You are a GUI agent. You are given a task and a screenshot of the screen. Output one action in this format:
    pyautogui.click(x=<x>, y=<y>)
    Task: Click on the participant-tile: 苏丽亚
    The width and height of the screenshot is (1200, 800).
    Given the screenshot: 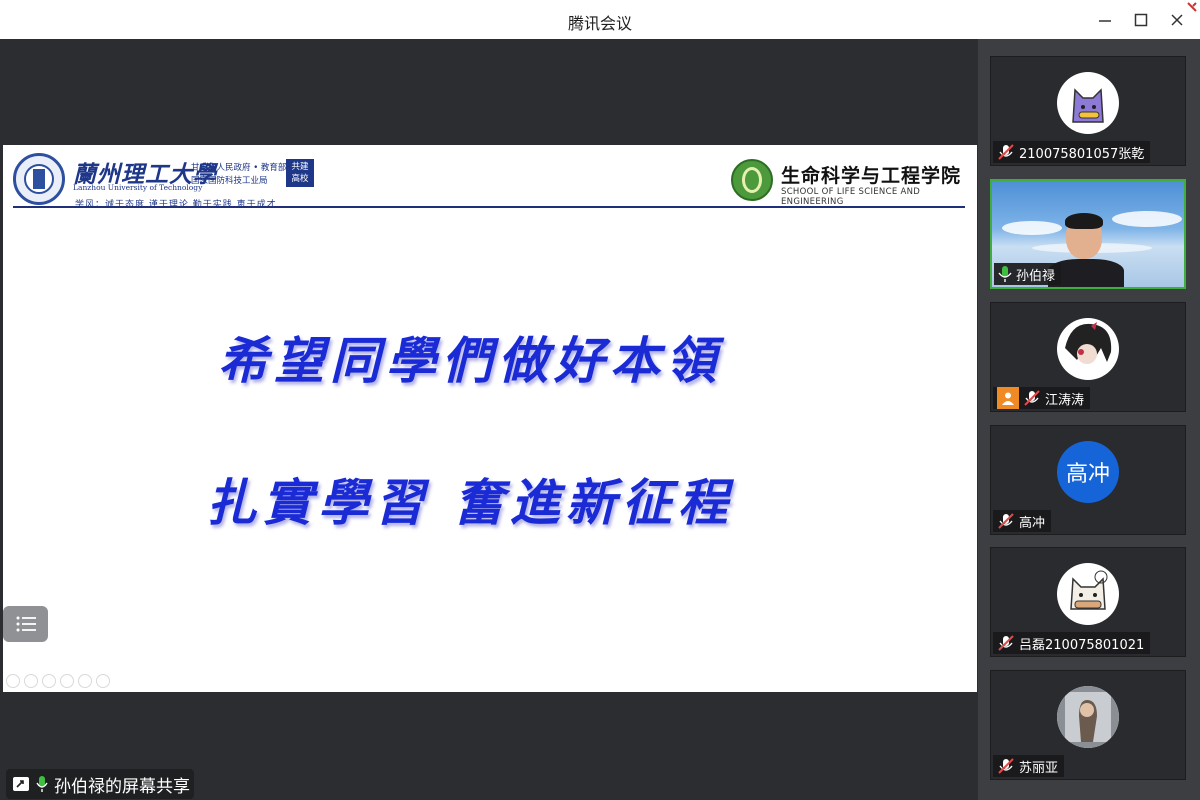 What is the action you would take?
    pyautogui.click(x=1088, y=725)
    